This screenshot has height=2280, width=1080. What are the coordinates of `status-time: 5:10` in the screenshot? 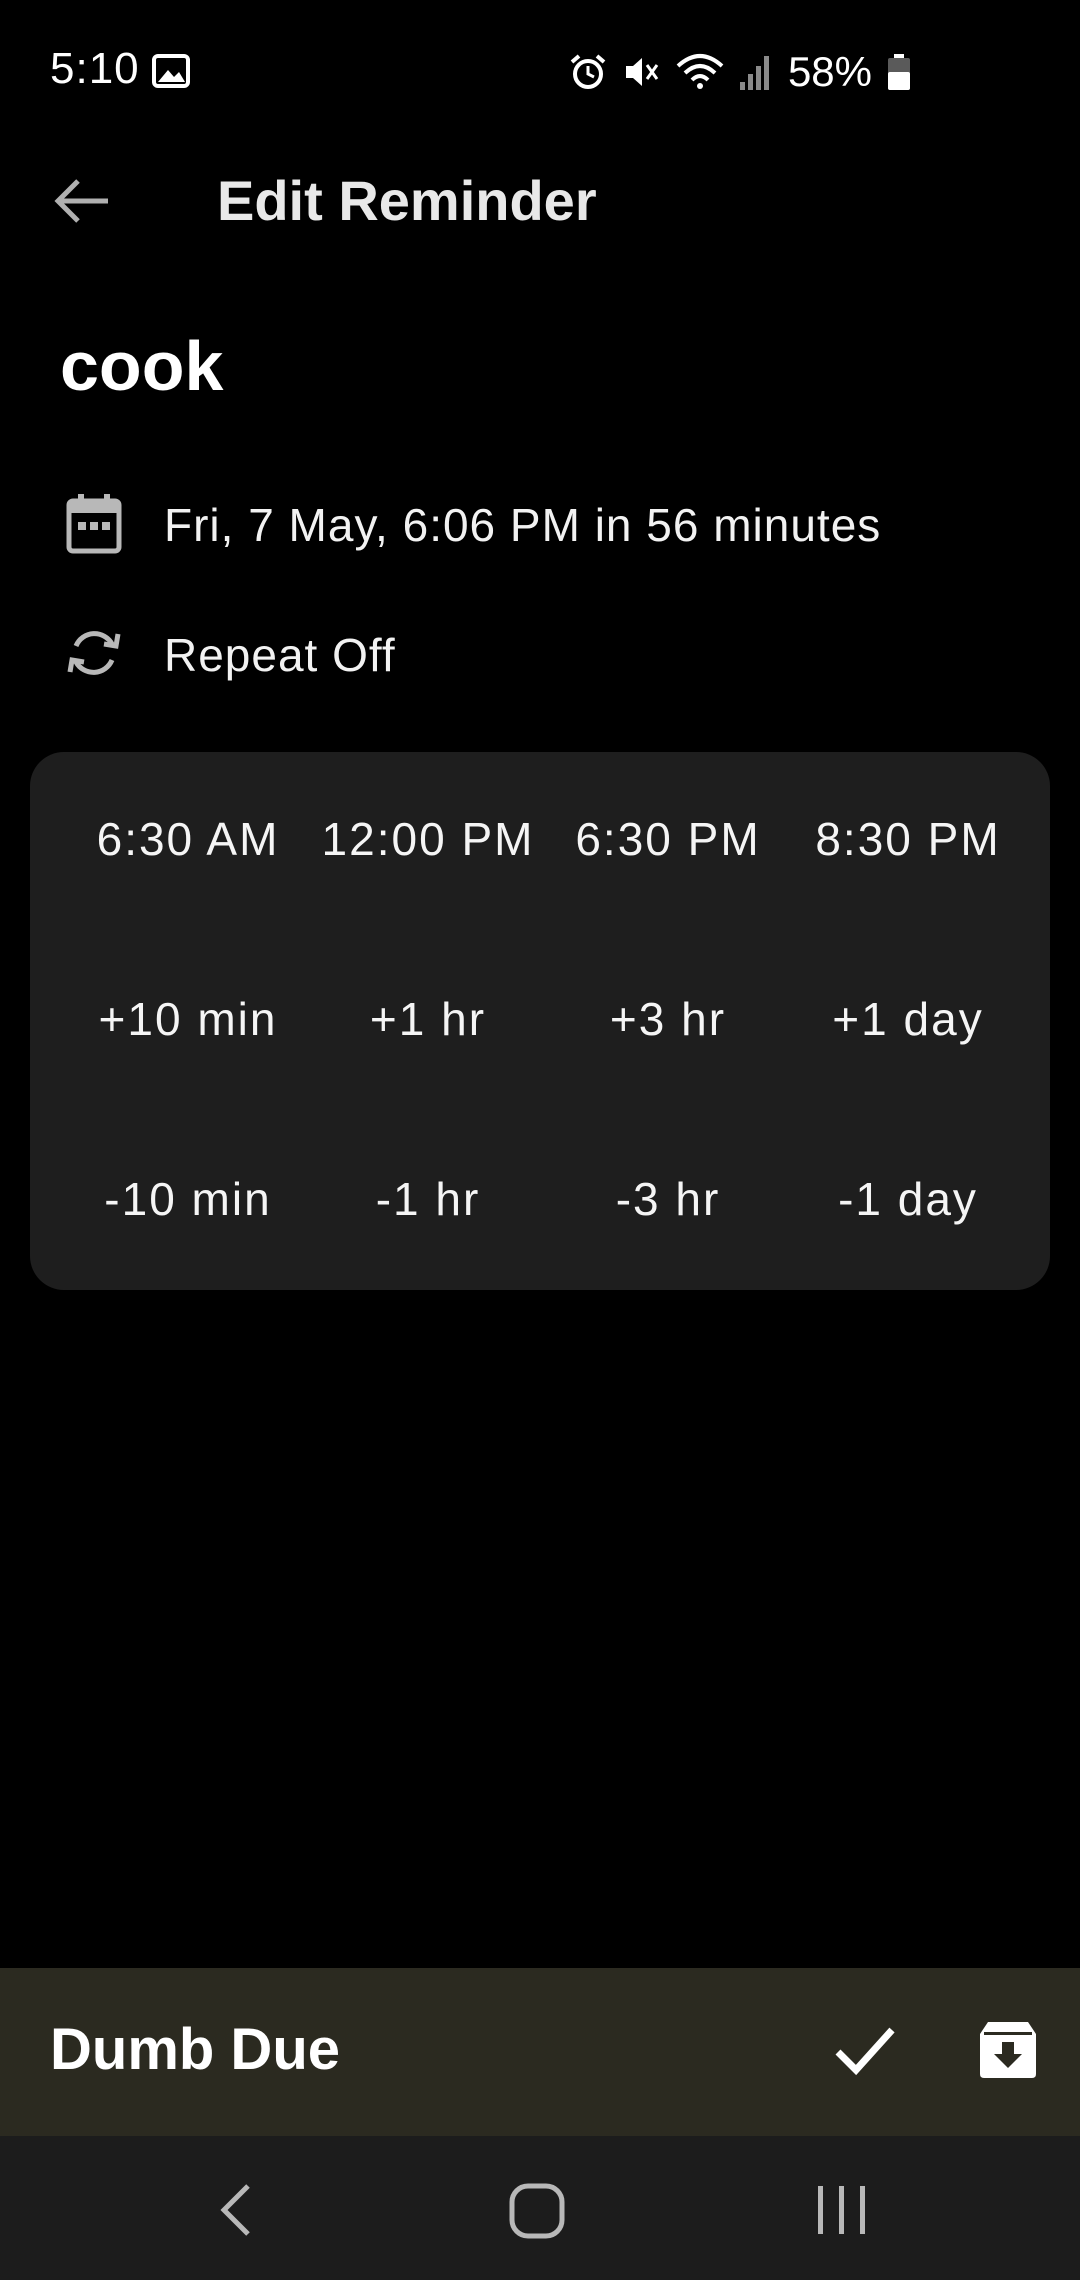 It's located at (95, 68).